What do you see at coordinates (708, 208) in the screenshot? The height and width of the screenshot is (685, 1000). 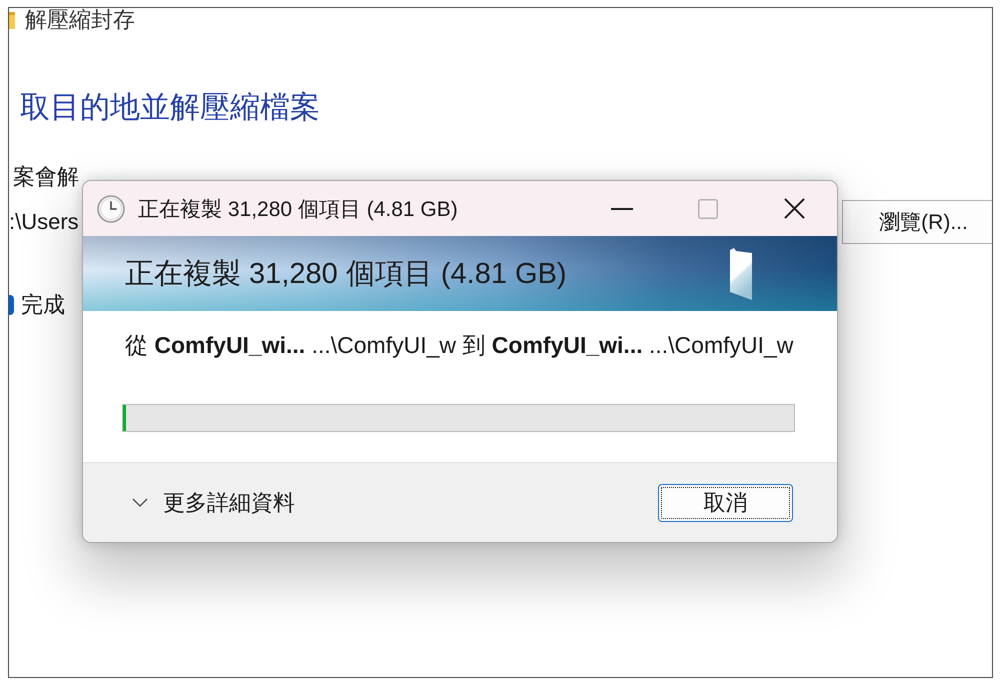 I see `maximize-icon` at bounding box center [708, 208].